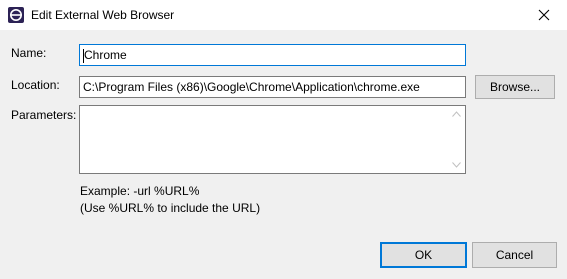  I want to click on ok-button: OK, so click(423, 255).